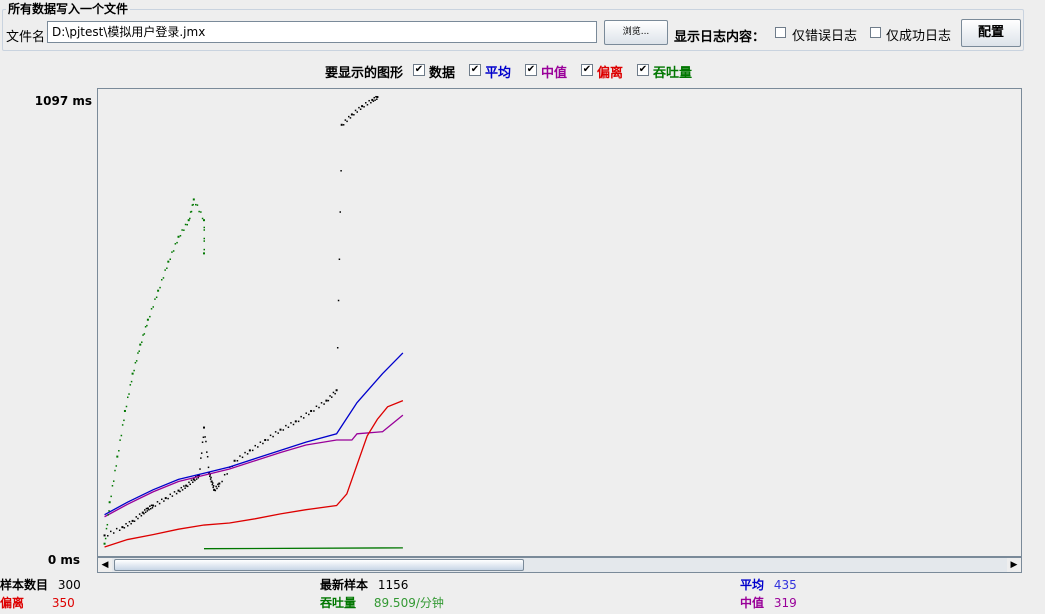 This screenshot has height=614, width=1045. I want to click on stat-latest-label: 最新样本, so click(344, 585).